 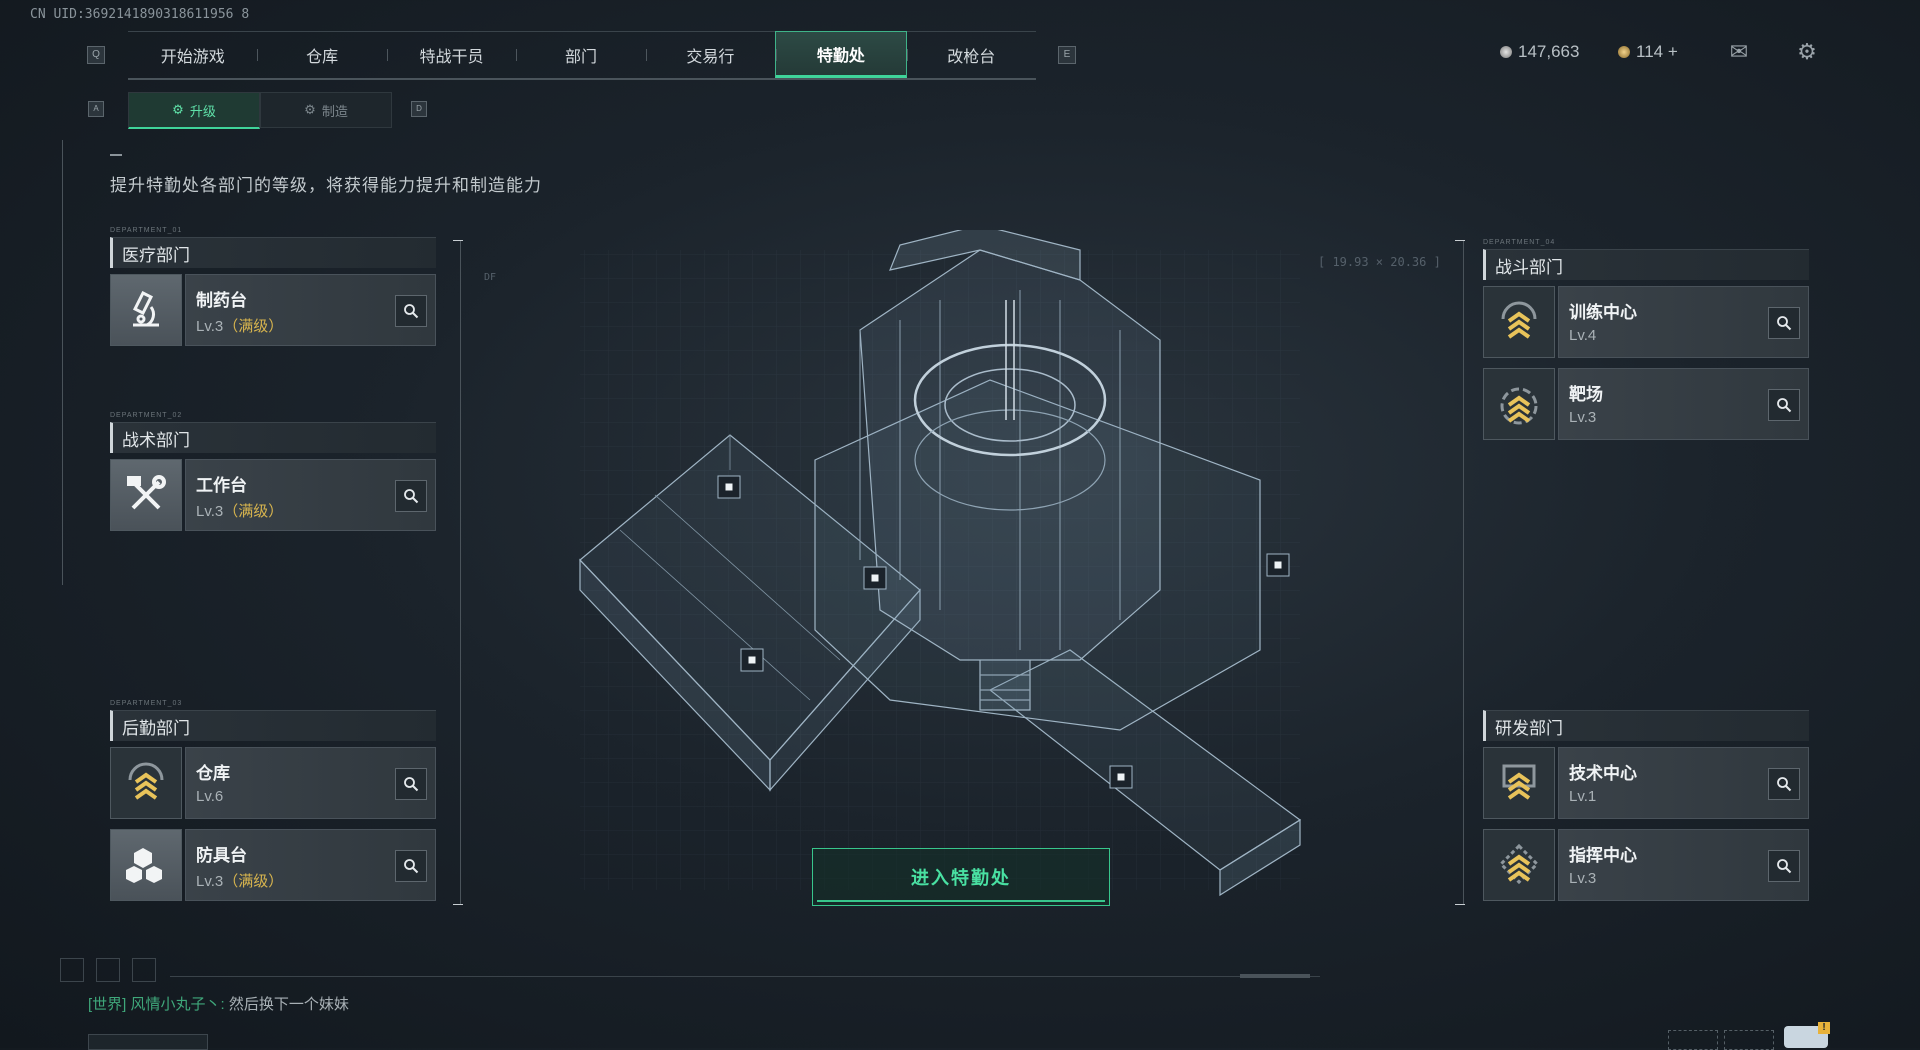 I want to click on bottom-divider, so click(x=745, y=976).